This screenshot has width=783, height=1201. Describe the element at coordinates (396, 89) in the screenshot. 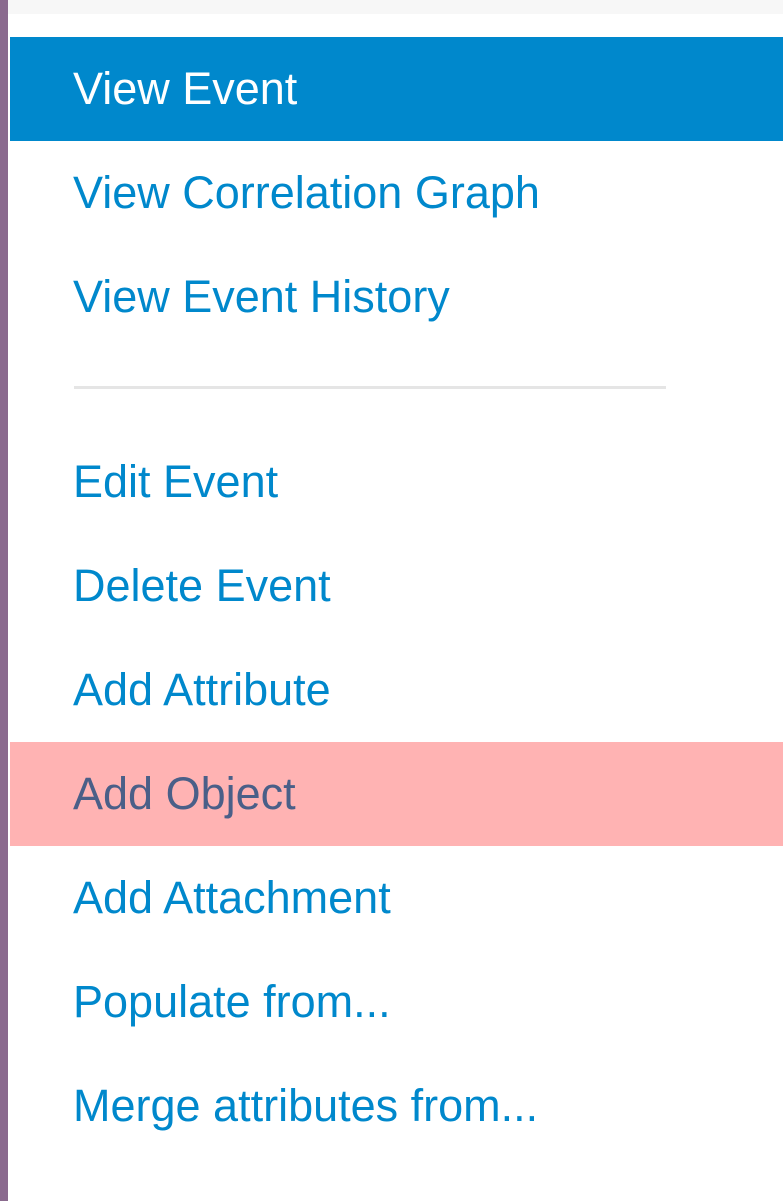

I see `menu-item-view-event: View Event` at that location.